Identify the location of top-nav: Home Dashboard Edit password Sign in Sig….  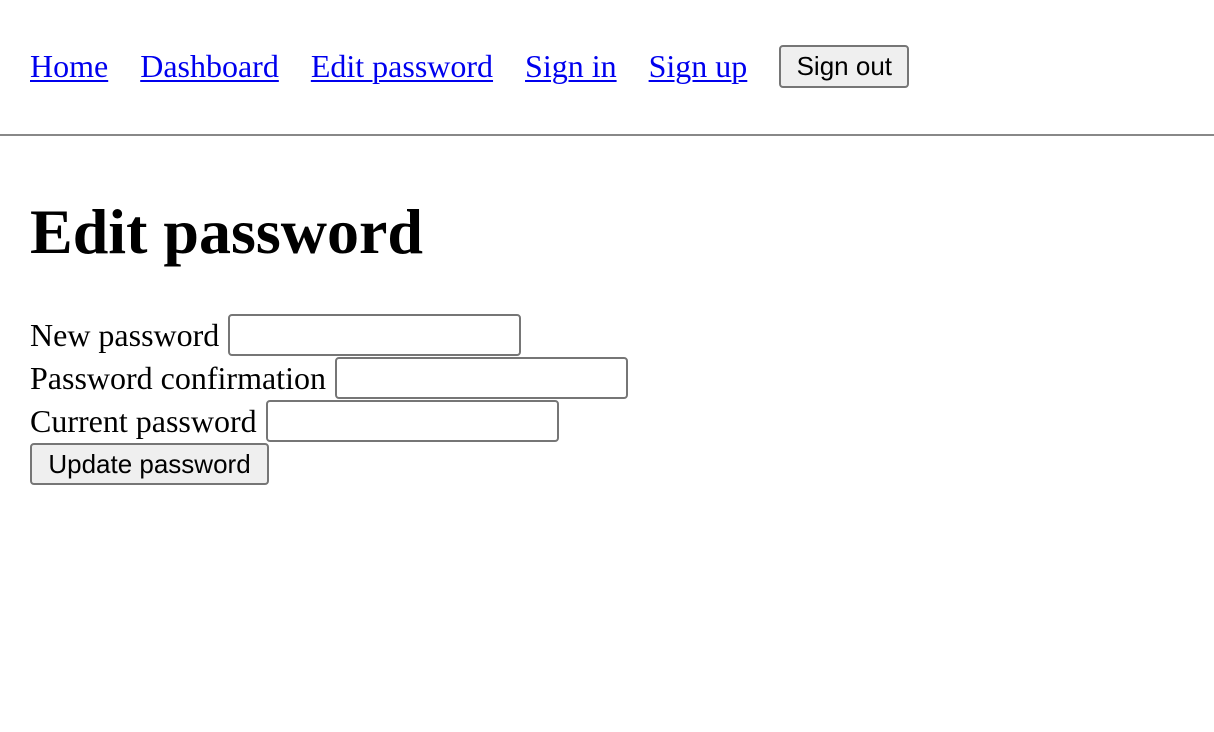
(470, 66).